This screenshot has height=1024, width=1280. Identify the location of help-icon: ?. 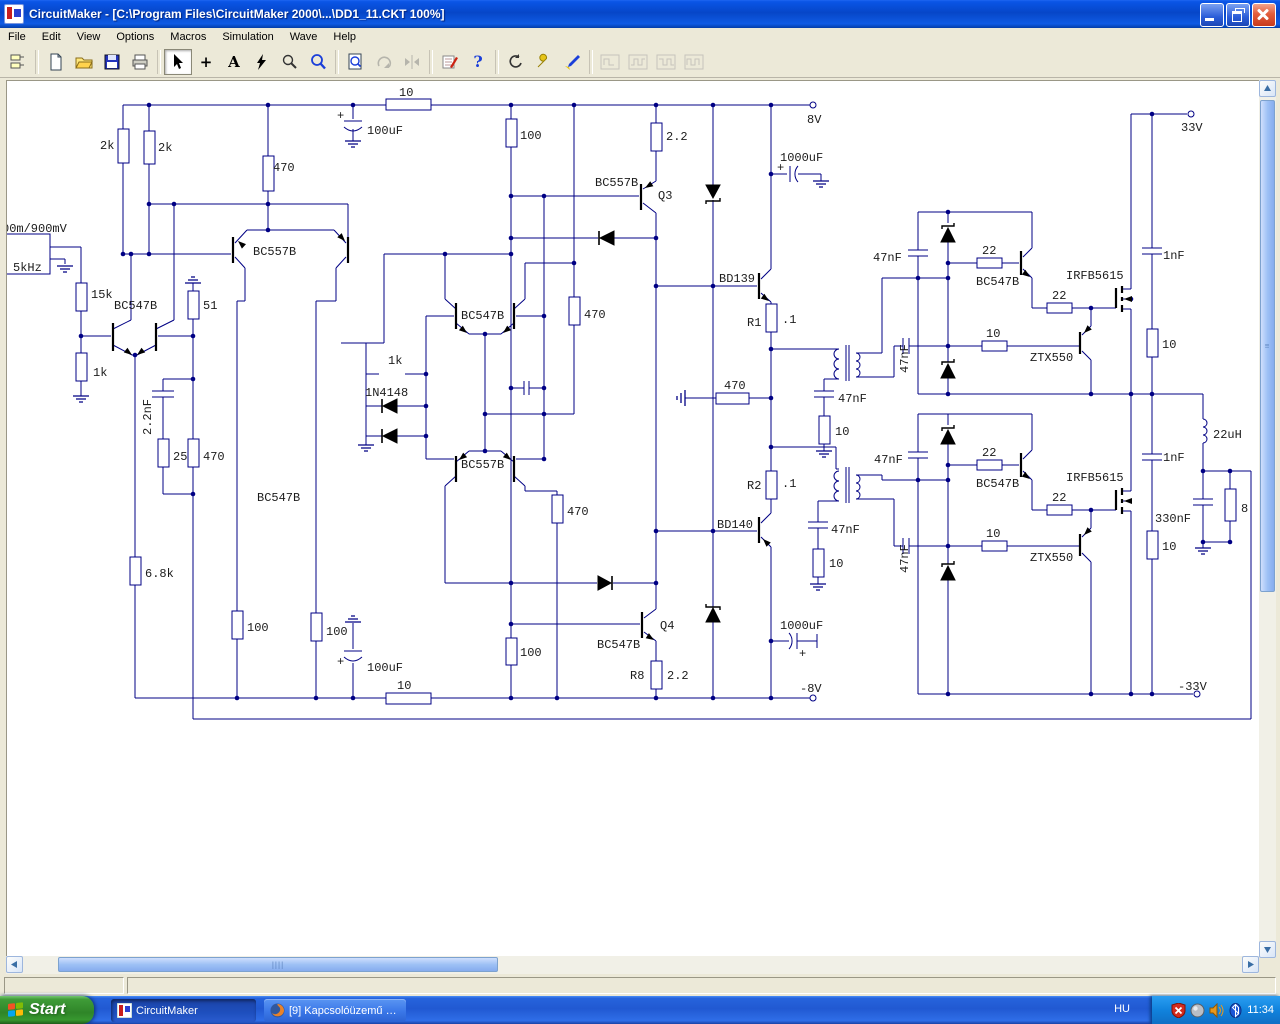
(478, 62).